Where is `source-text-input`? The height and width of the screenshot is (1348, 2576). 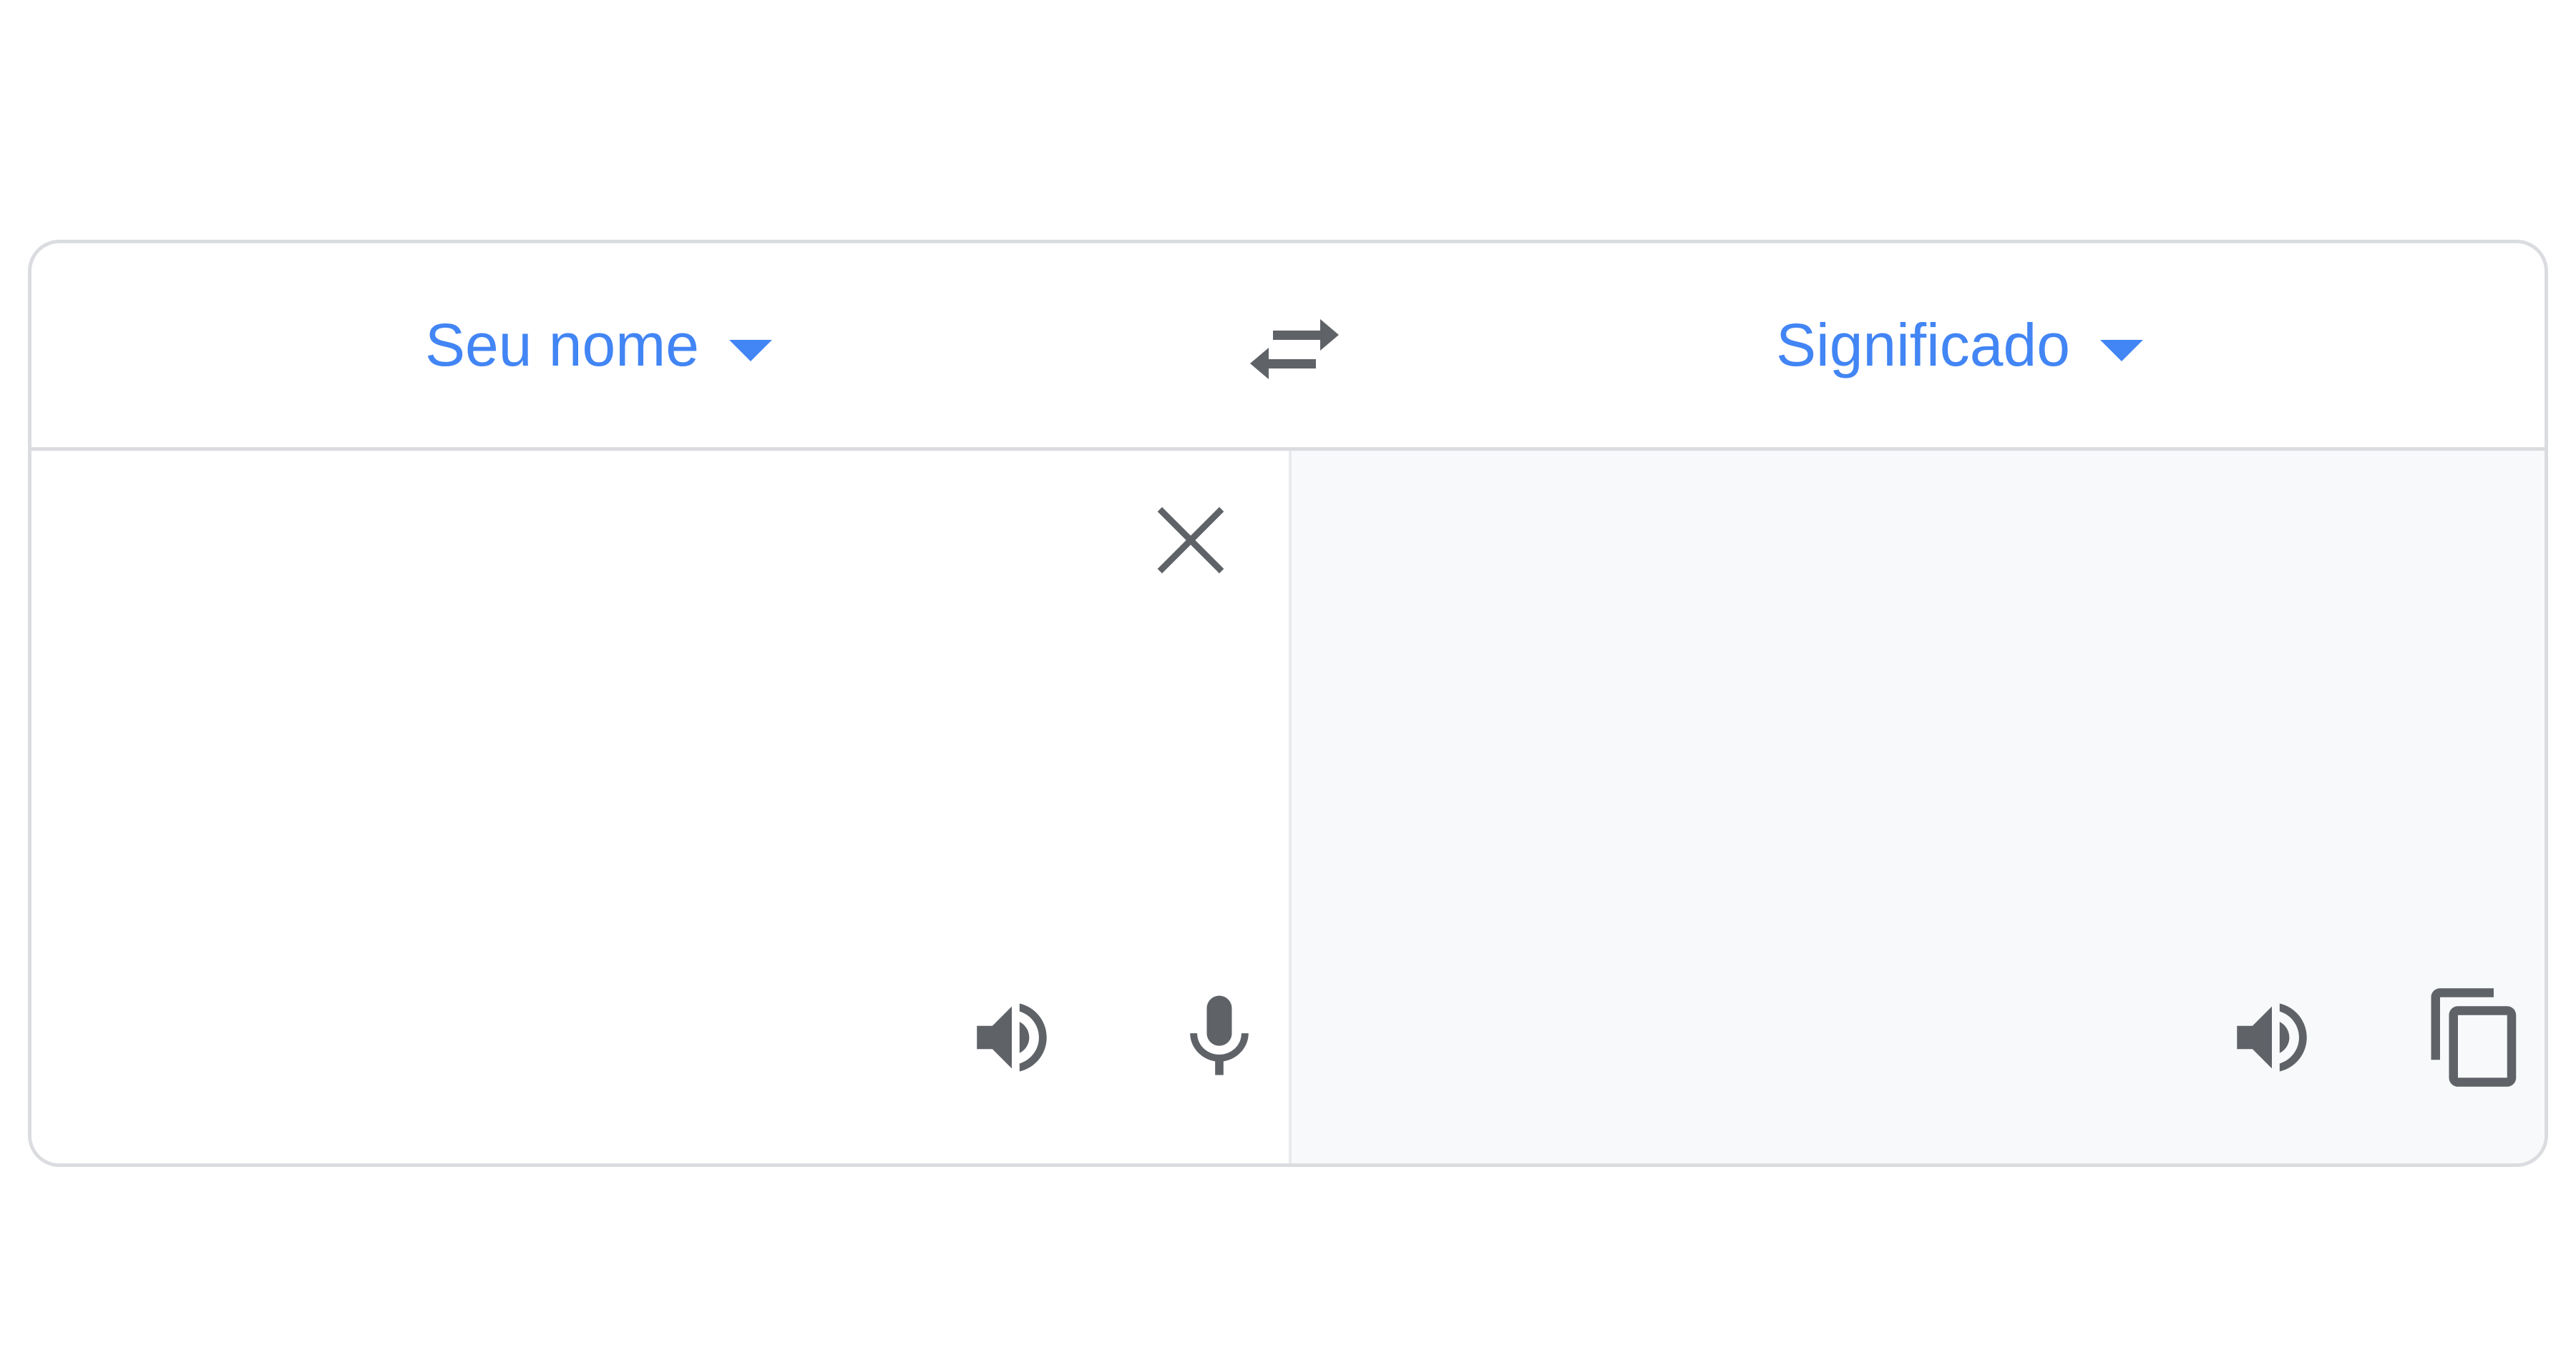 source-text-input is located at coordinates (602, 710).